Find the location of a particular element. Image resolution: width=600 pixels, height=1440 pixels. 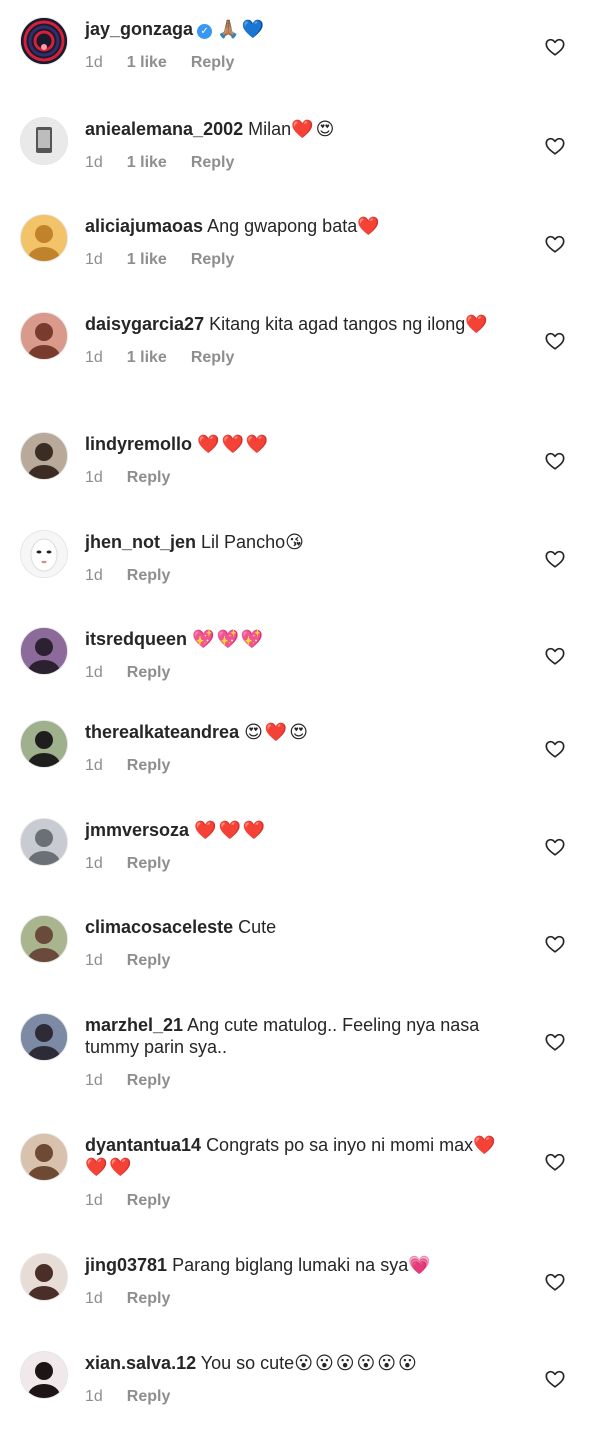

comment-emoji: 😘 is located at coordinates (295, 542).